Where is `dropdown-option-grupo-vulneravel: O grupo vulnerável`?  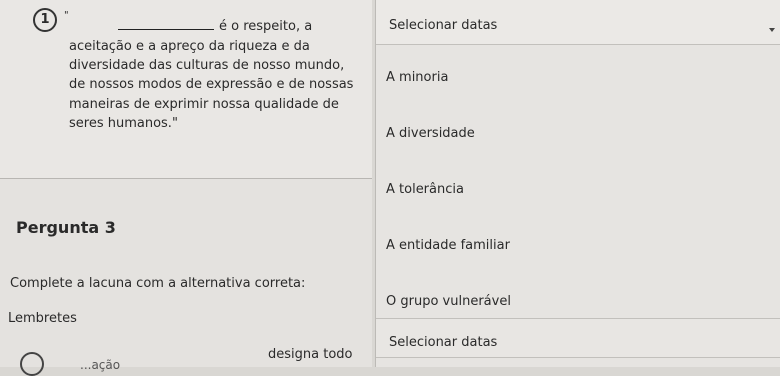 dropdown-option-grupo-vulneravel: O grupo vulnerável is located at coordinates (578, 303).